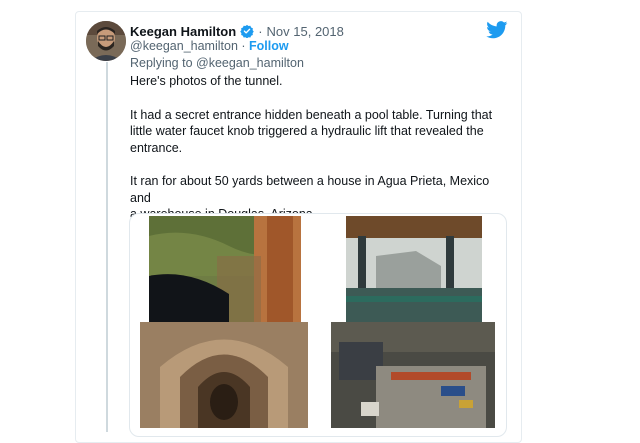  What do you see at coordinates (225, 269) in the screenshot?
I see `photo-pool-table-entrance` at bounding box center [225, 269].